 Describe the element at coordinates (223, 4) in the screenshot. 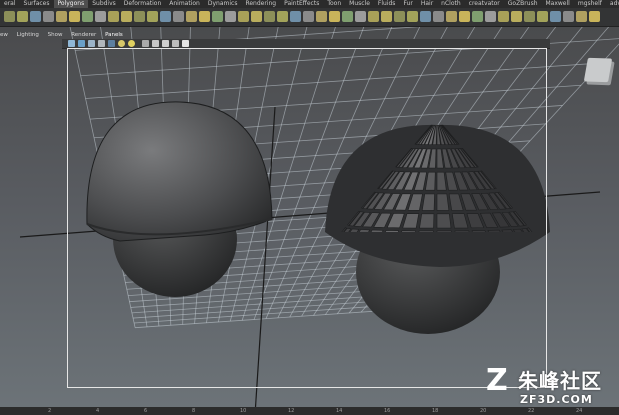

I see `shelf-tab-dynamics: Dynamics` at that location.